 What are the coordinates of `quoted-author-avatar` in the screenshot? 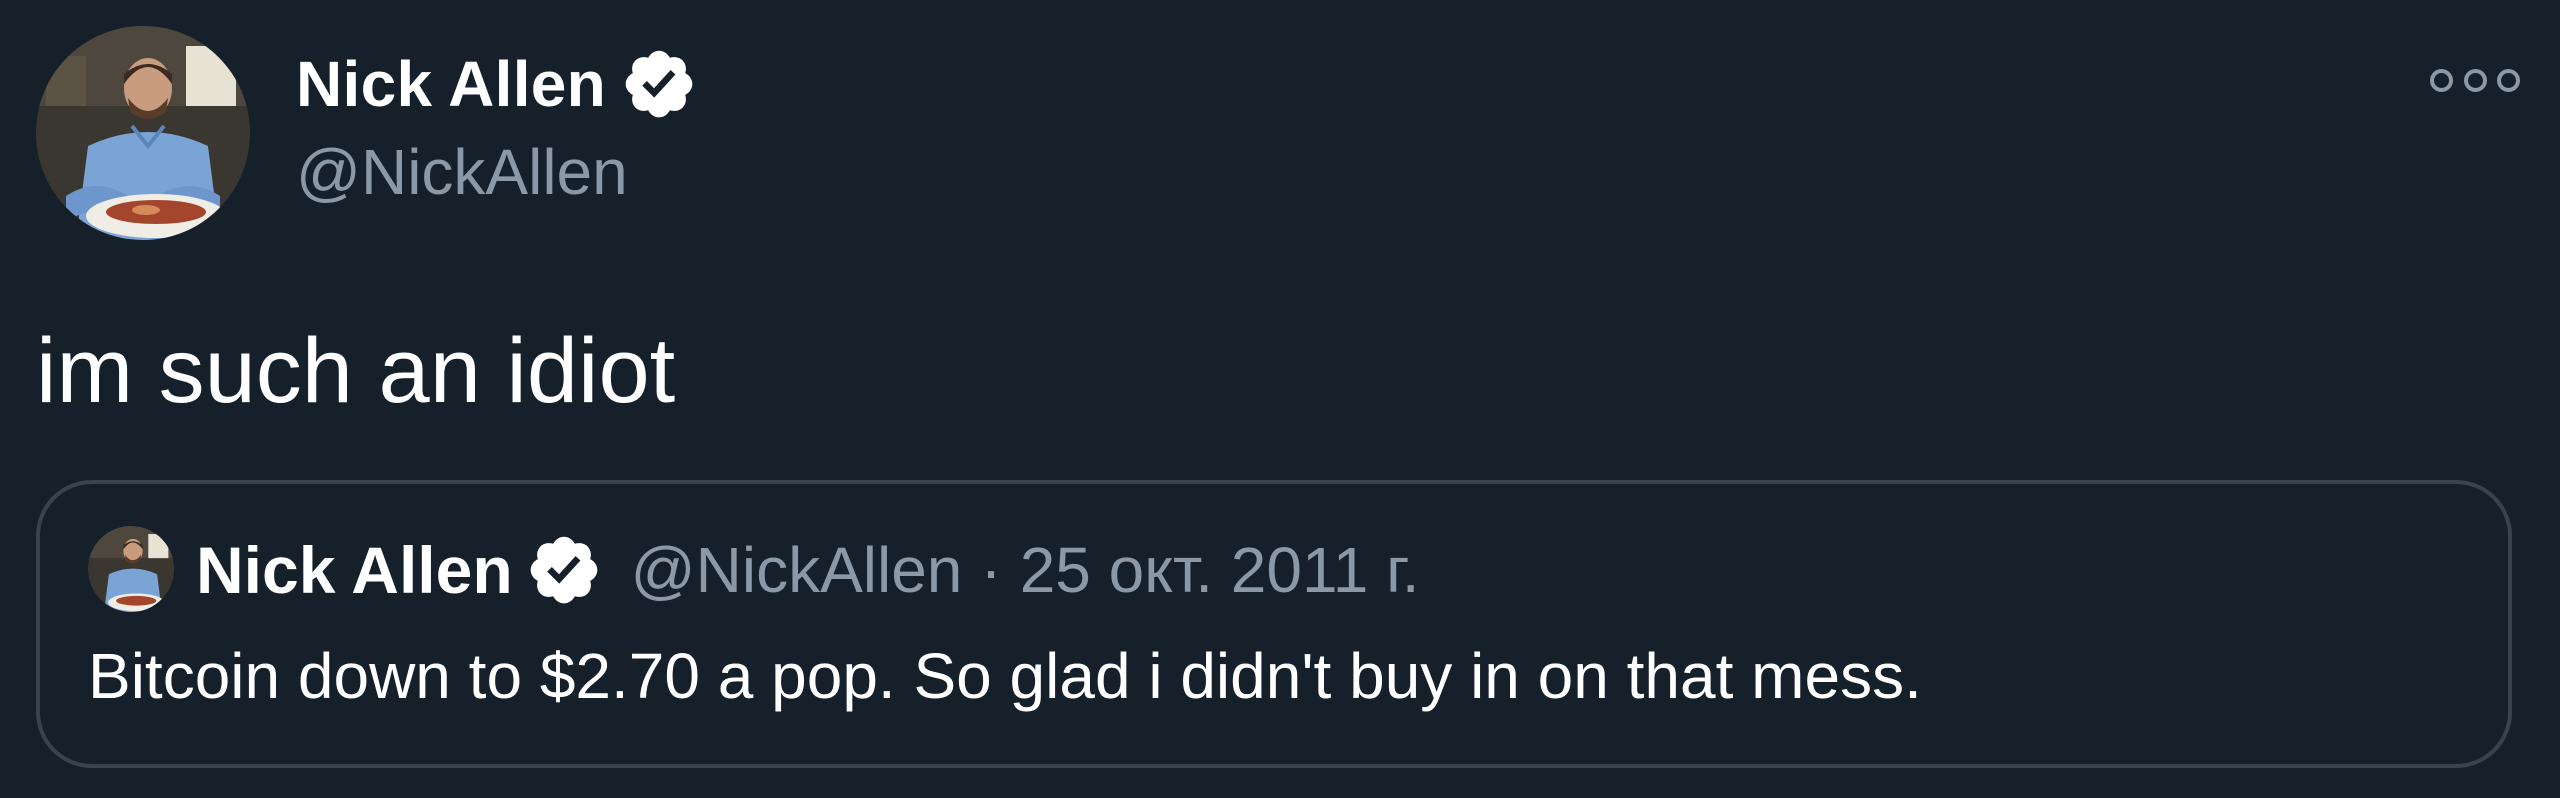 It's located at (131, 569).